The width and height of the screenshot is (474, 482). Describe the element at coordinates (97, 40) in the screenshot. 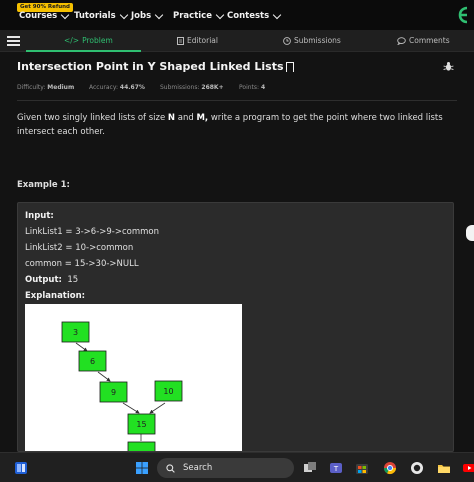

I see `tab-label: Problem` at that location.